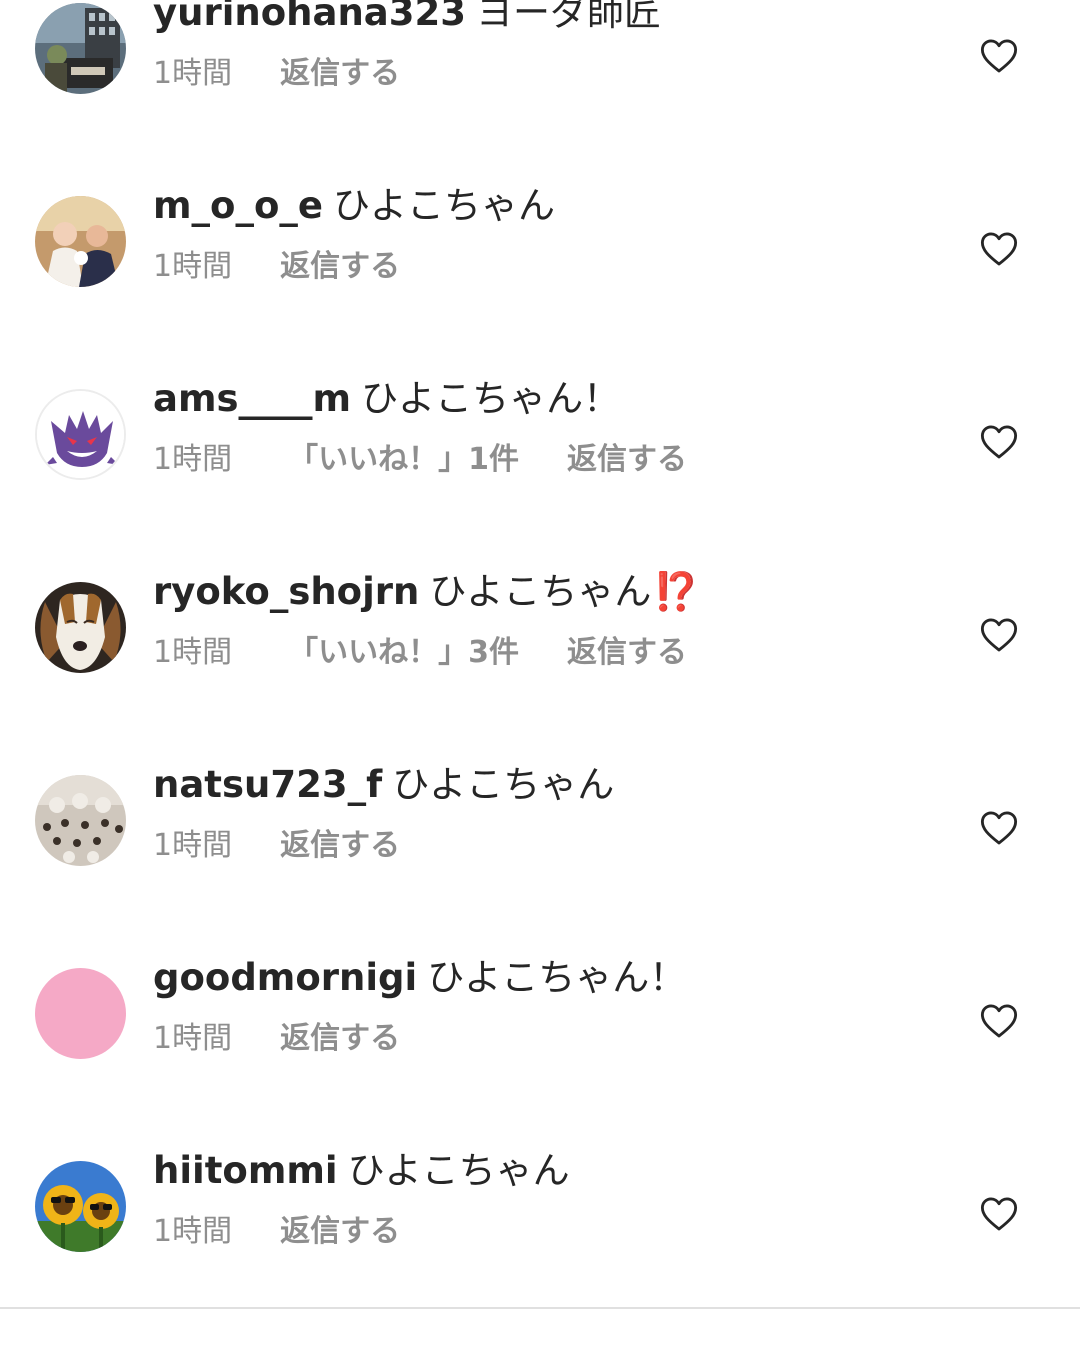  Describe the element at coordinates (286, 591) in the screenshot. I see `comment-username: ryoko_shojrn` at that location.